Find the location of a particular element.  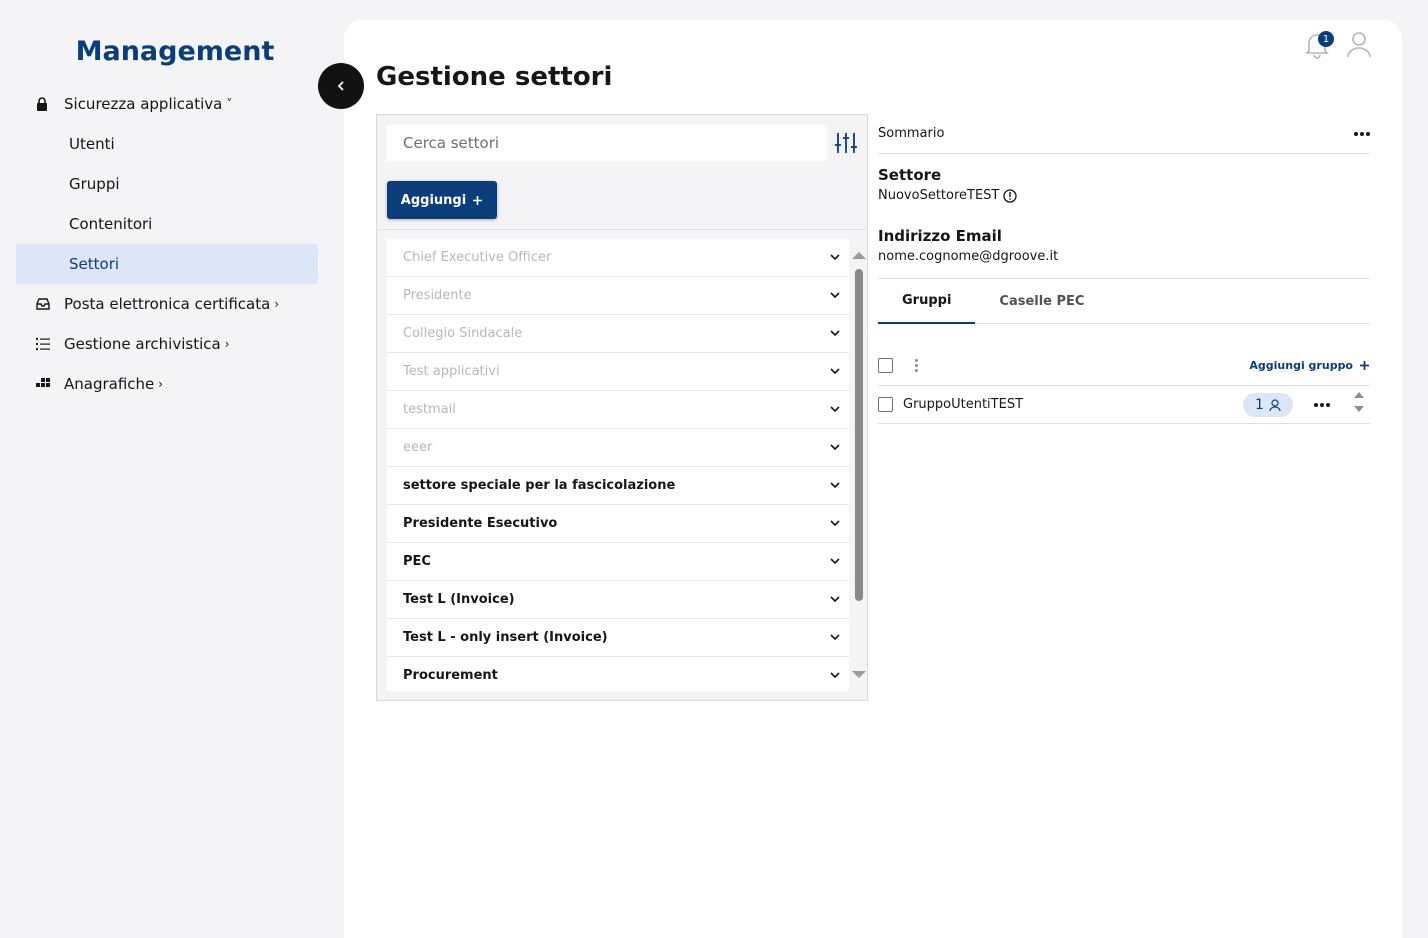

sidebar-item-sicurezza-applicativa: Sicurezza applicativa ˅ is located at coordinates (167, 104).